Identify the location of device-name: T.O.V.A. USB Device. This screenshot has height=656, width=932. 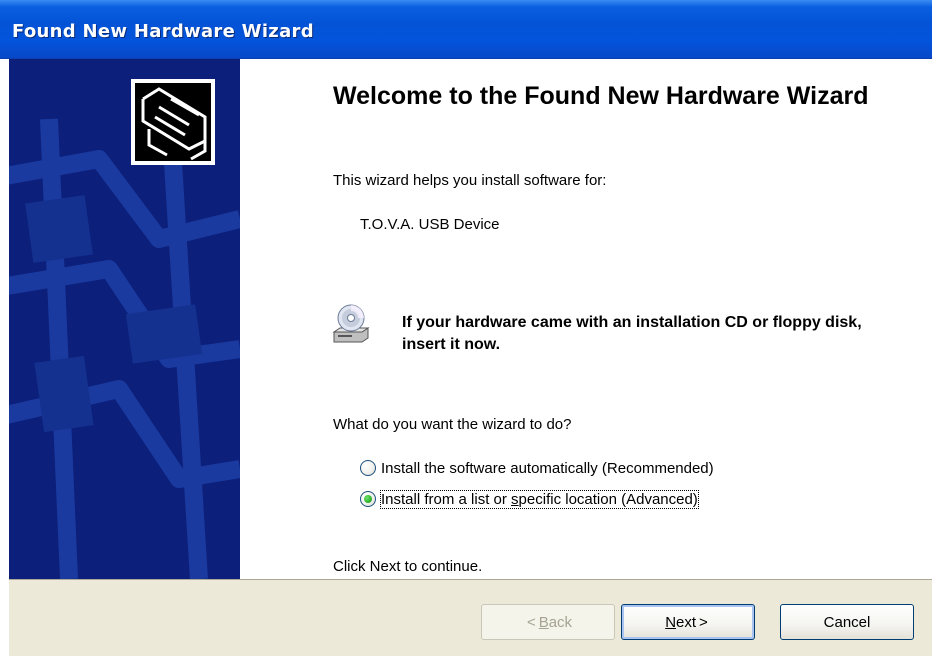
(430, 224).